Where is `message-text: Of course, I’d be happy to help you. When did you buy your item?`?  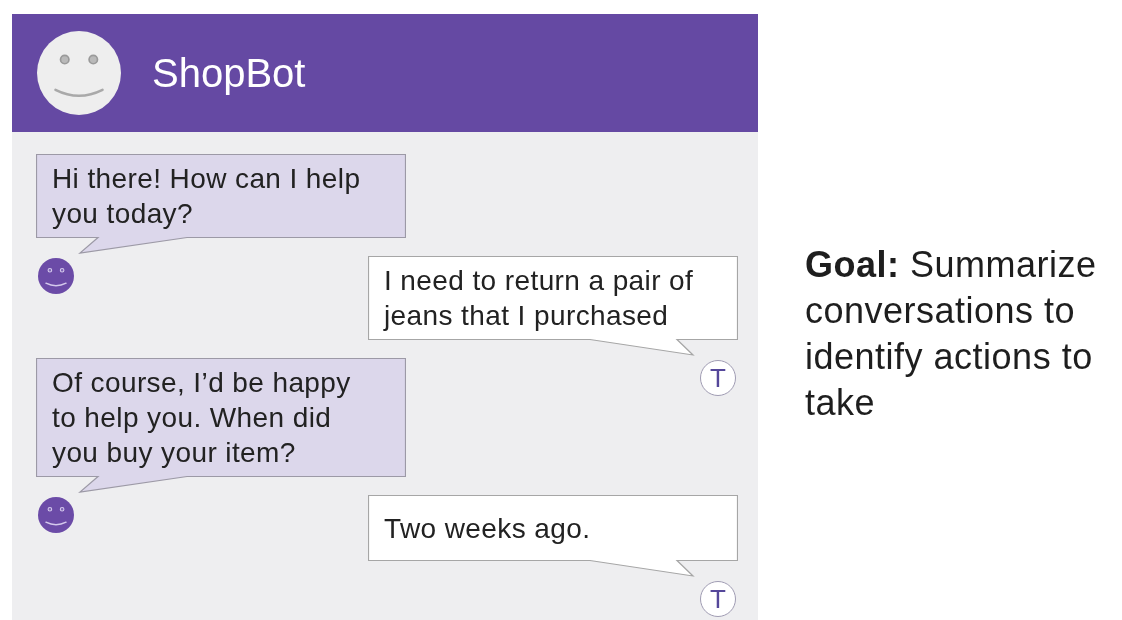 message-text: Of course, I’d be happy to help you. When did you buy your item? is located at coordinates (202, 418).